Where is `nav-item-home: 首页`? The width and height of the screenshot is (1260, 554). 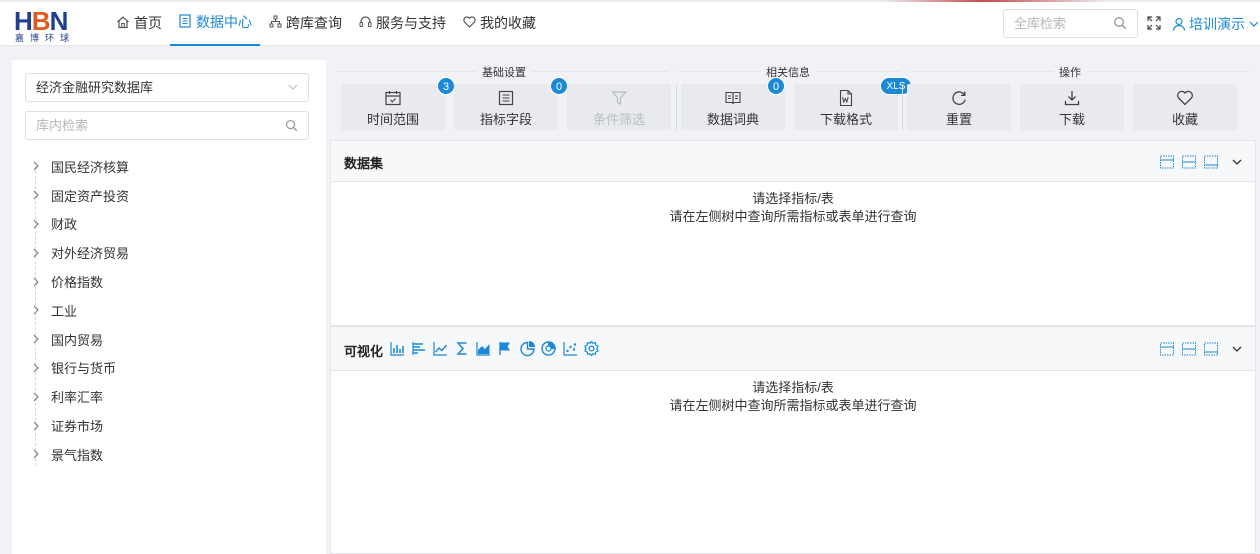
nav-item-home: 首页 is located at coordinates (139, 23).